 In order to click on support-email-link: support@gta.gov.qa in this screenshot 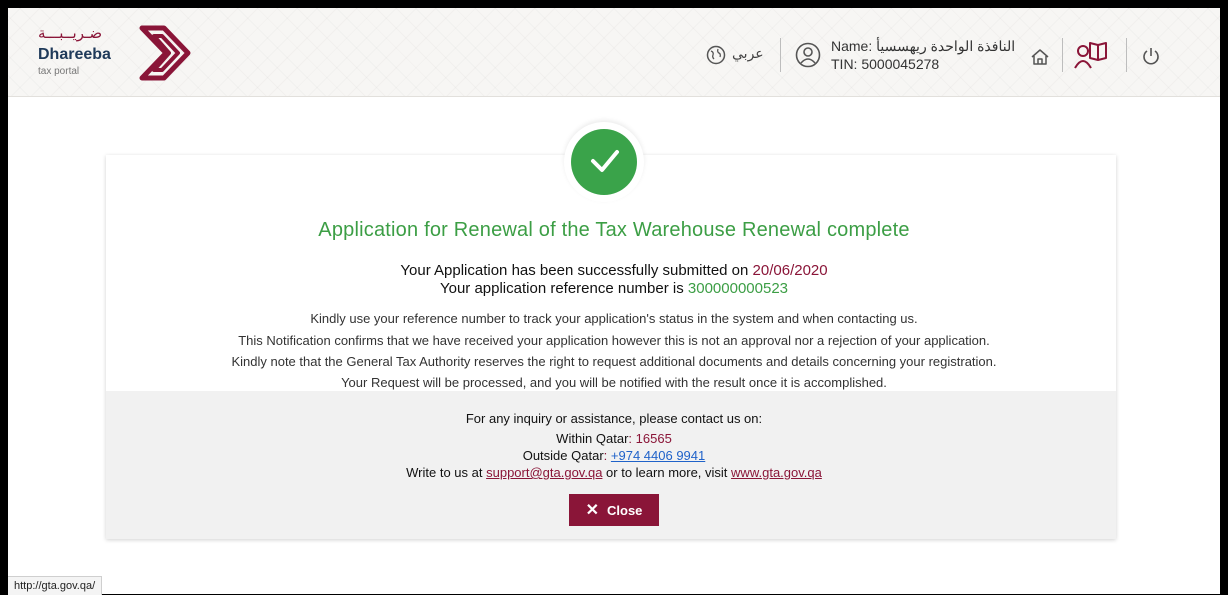, I will do `click(544, 472)`.